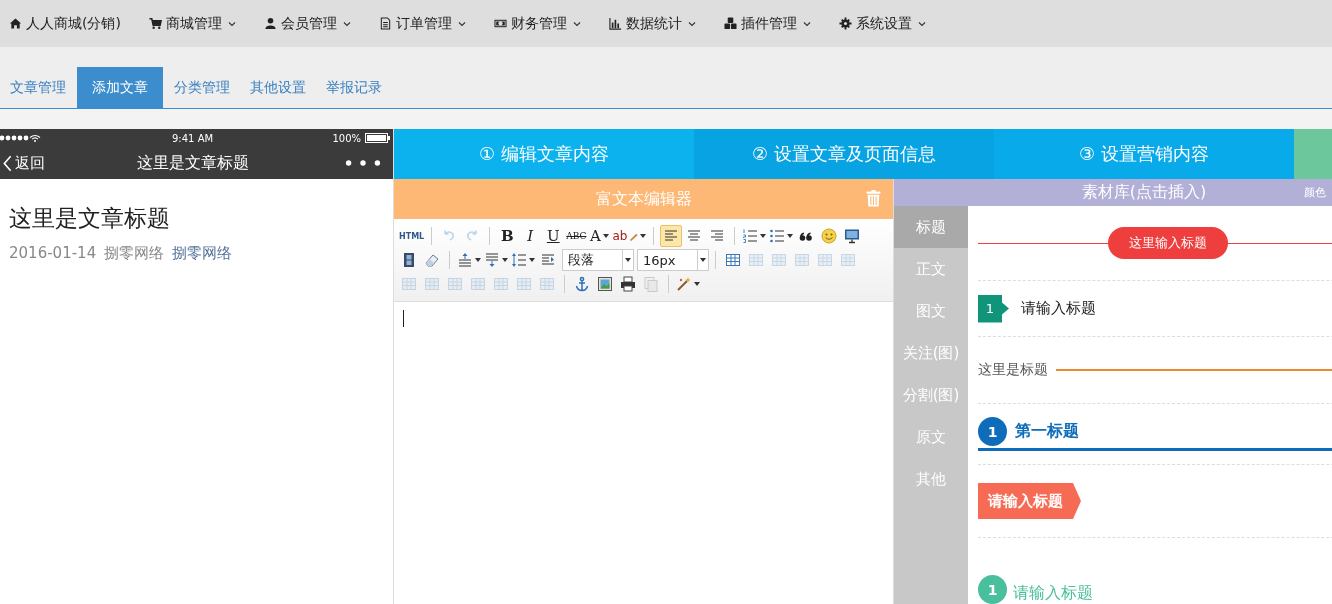 This screenshot has width=1332, height=604. I want to click on library-title: 素材库(点击插入), so click(1144, 192).